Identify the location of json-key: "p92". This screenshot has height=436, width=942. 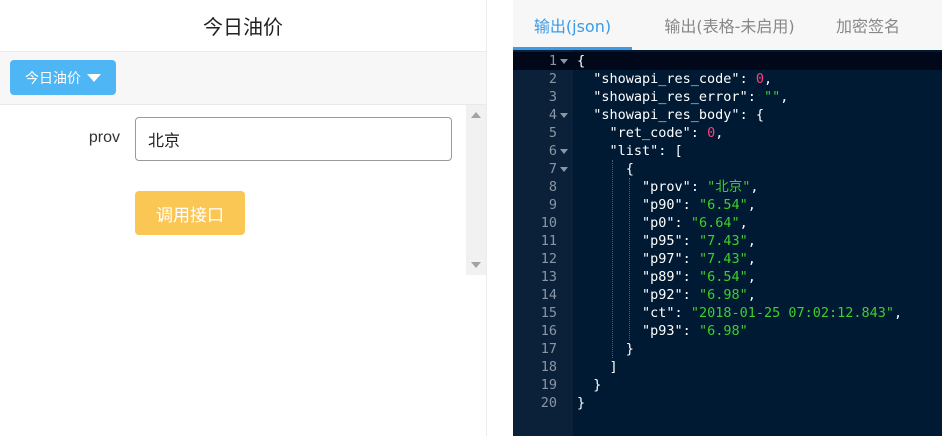
(662, 295).